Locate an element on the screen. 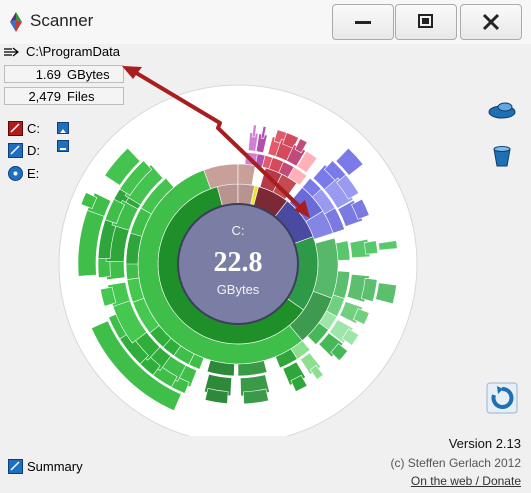  center-unit: GBytes is located at coordinates (238, 289).